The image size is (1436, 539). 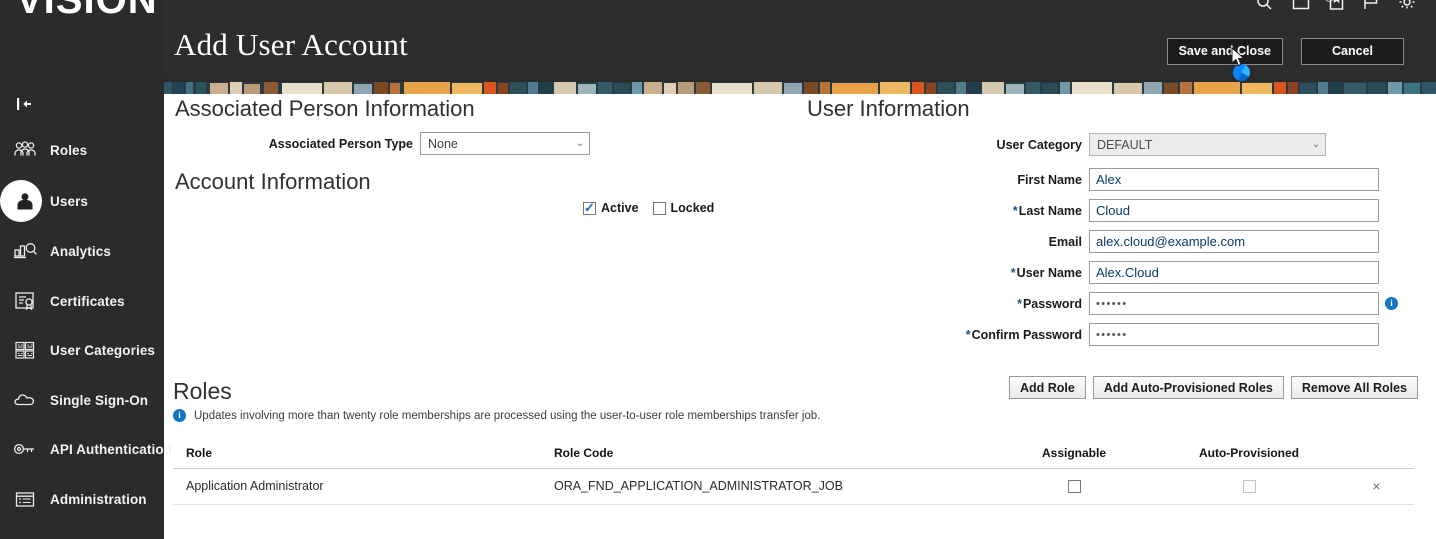 I want to click on associated-person-type-select: None ⌄, so click(x=505, y=143).